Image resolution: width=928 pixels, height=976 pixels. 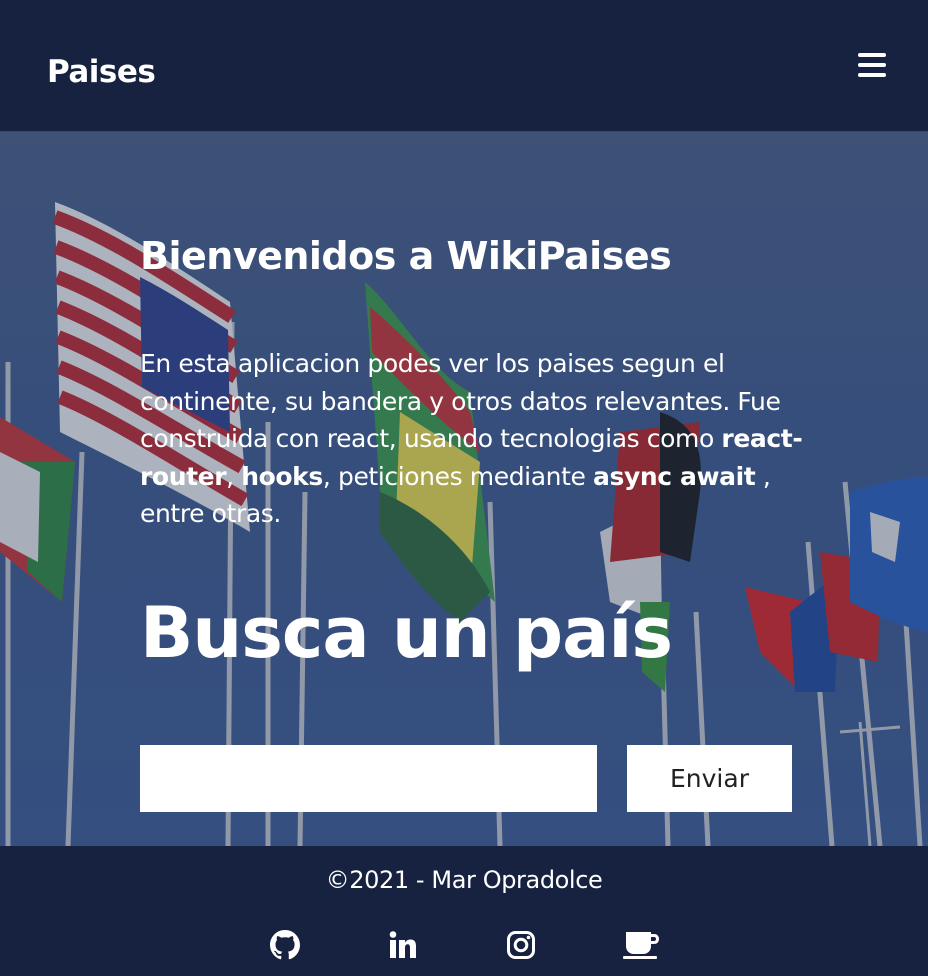 I want to click on coffee-icon, so click(x=642, y=945).